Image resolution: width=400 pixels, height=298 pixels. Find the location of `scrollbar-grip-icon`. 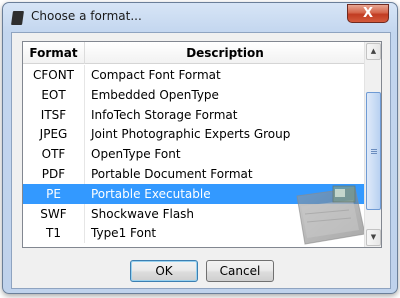

scrollbar-grip-icon is located at coordinates (374, 151).